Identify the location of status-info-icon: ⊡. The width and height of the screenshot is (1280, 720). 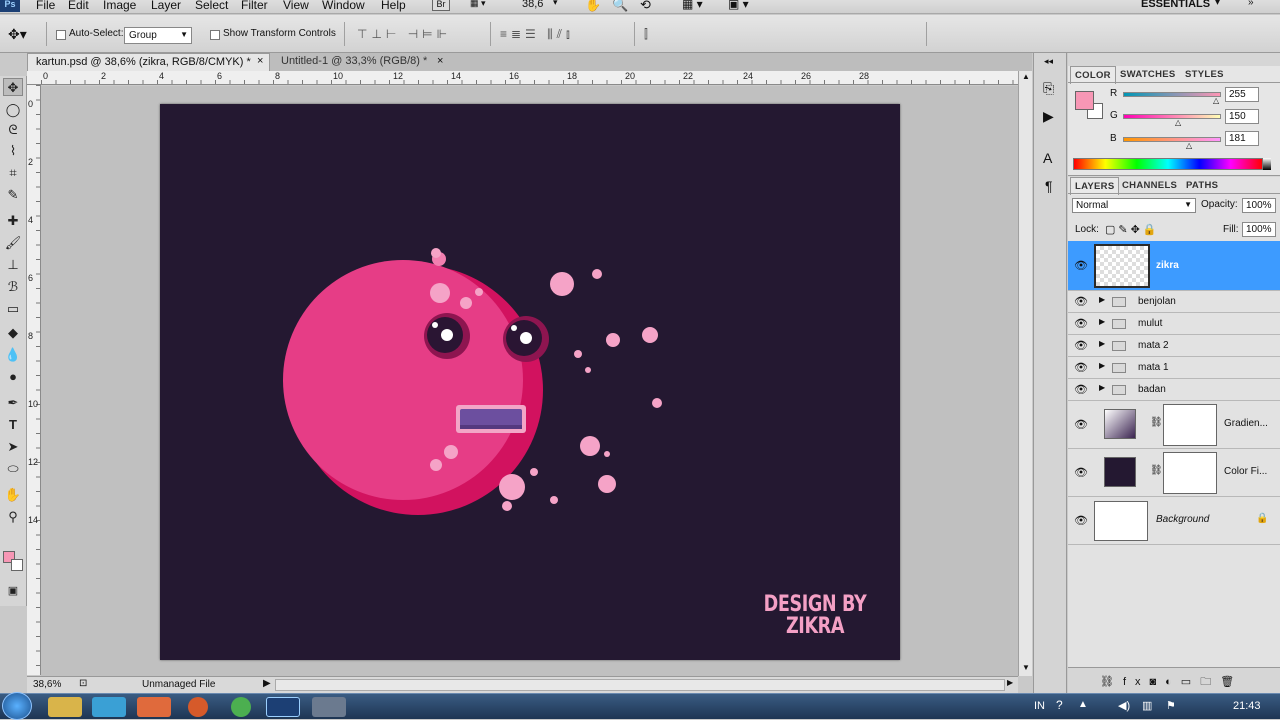
(83, 683).